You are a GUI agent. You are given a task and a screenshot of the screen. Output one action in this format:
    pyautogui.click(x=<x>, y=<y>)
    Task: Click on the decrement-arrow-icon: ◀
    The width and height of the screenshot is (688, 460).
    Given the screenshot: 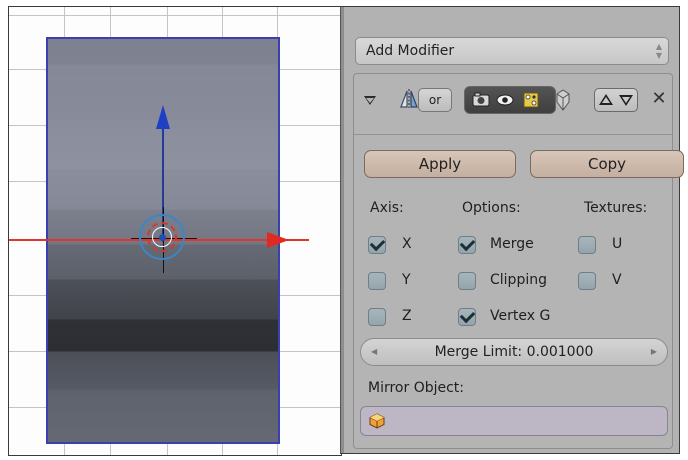 What is the action you would take?
    pyautogui.click(x=374, y=352)
    